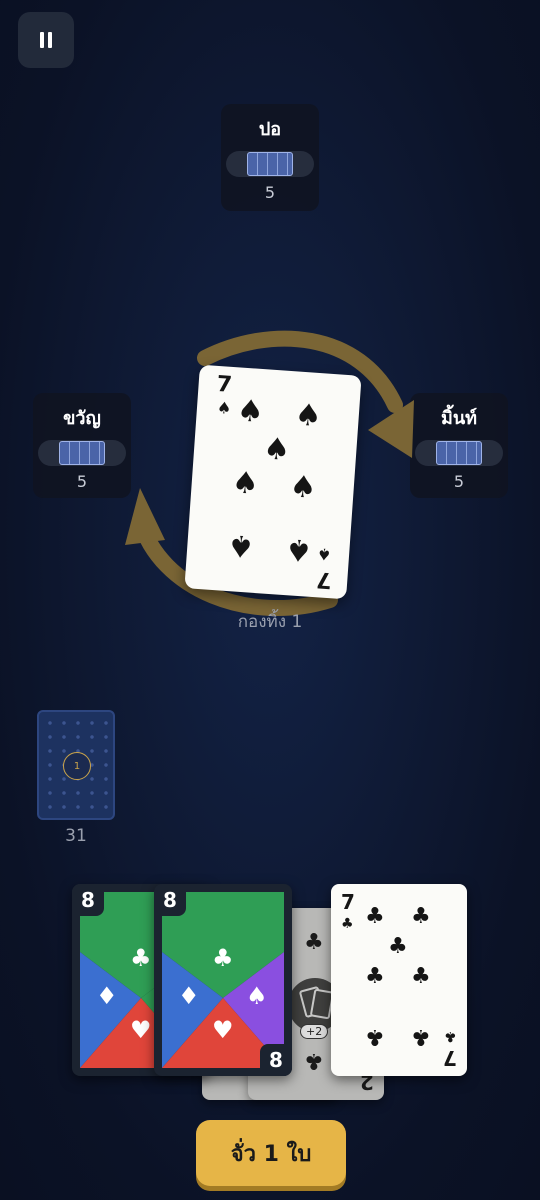 The width and height of the screenshot is (540, 1200). I want to click on opponent-name: ปอ, so click(270, 129).